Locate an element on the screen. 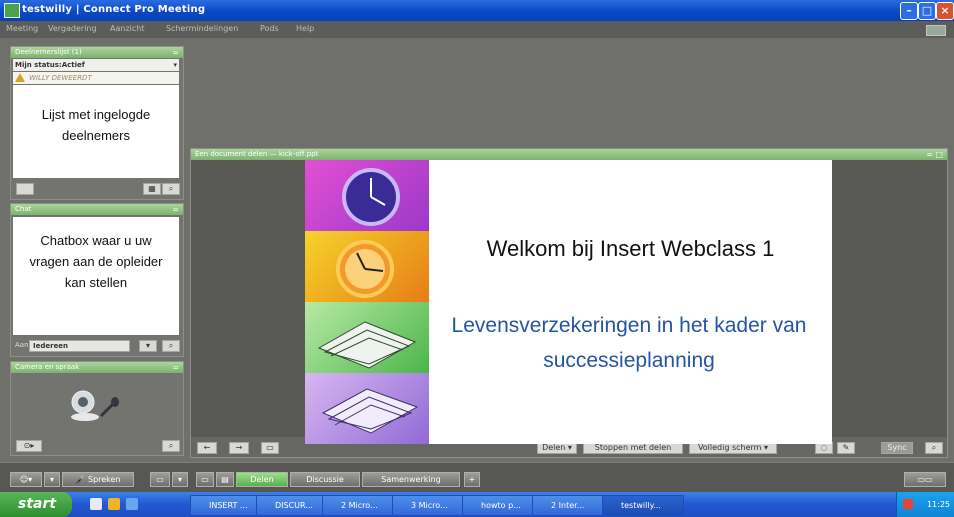  layout-collaboration-label: Samenwerking is located at coordinates (411, 479).